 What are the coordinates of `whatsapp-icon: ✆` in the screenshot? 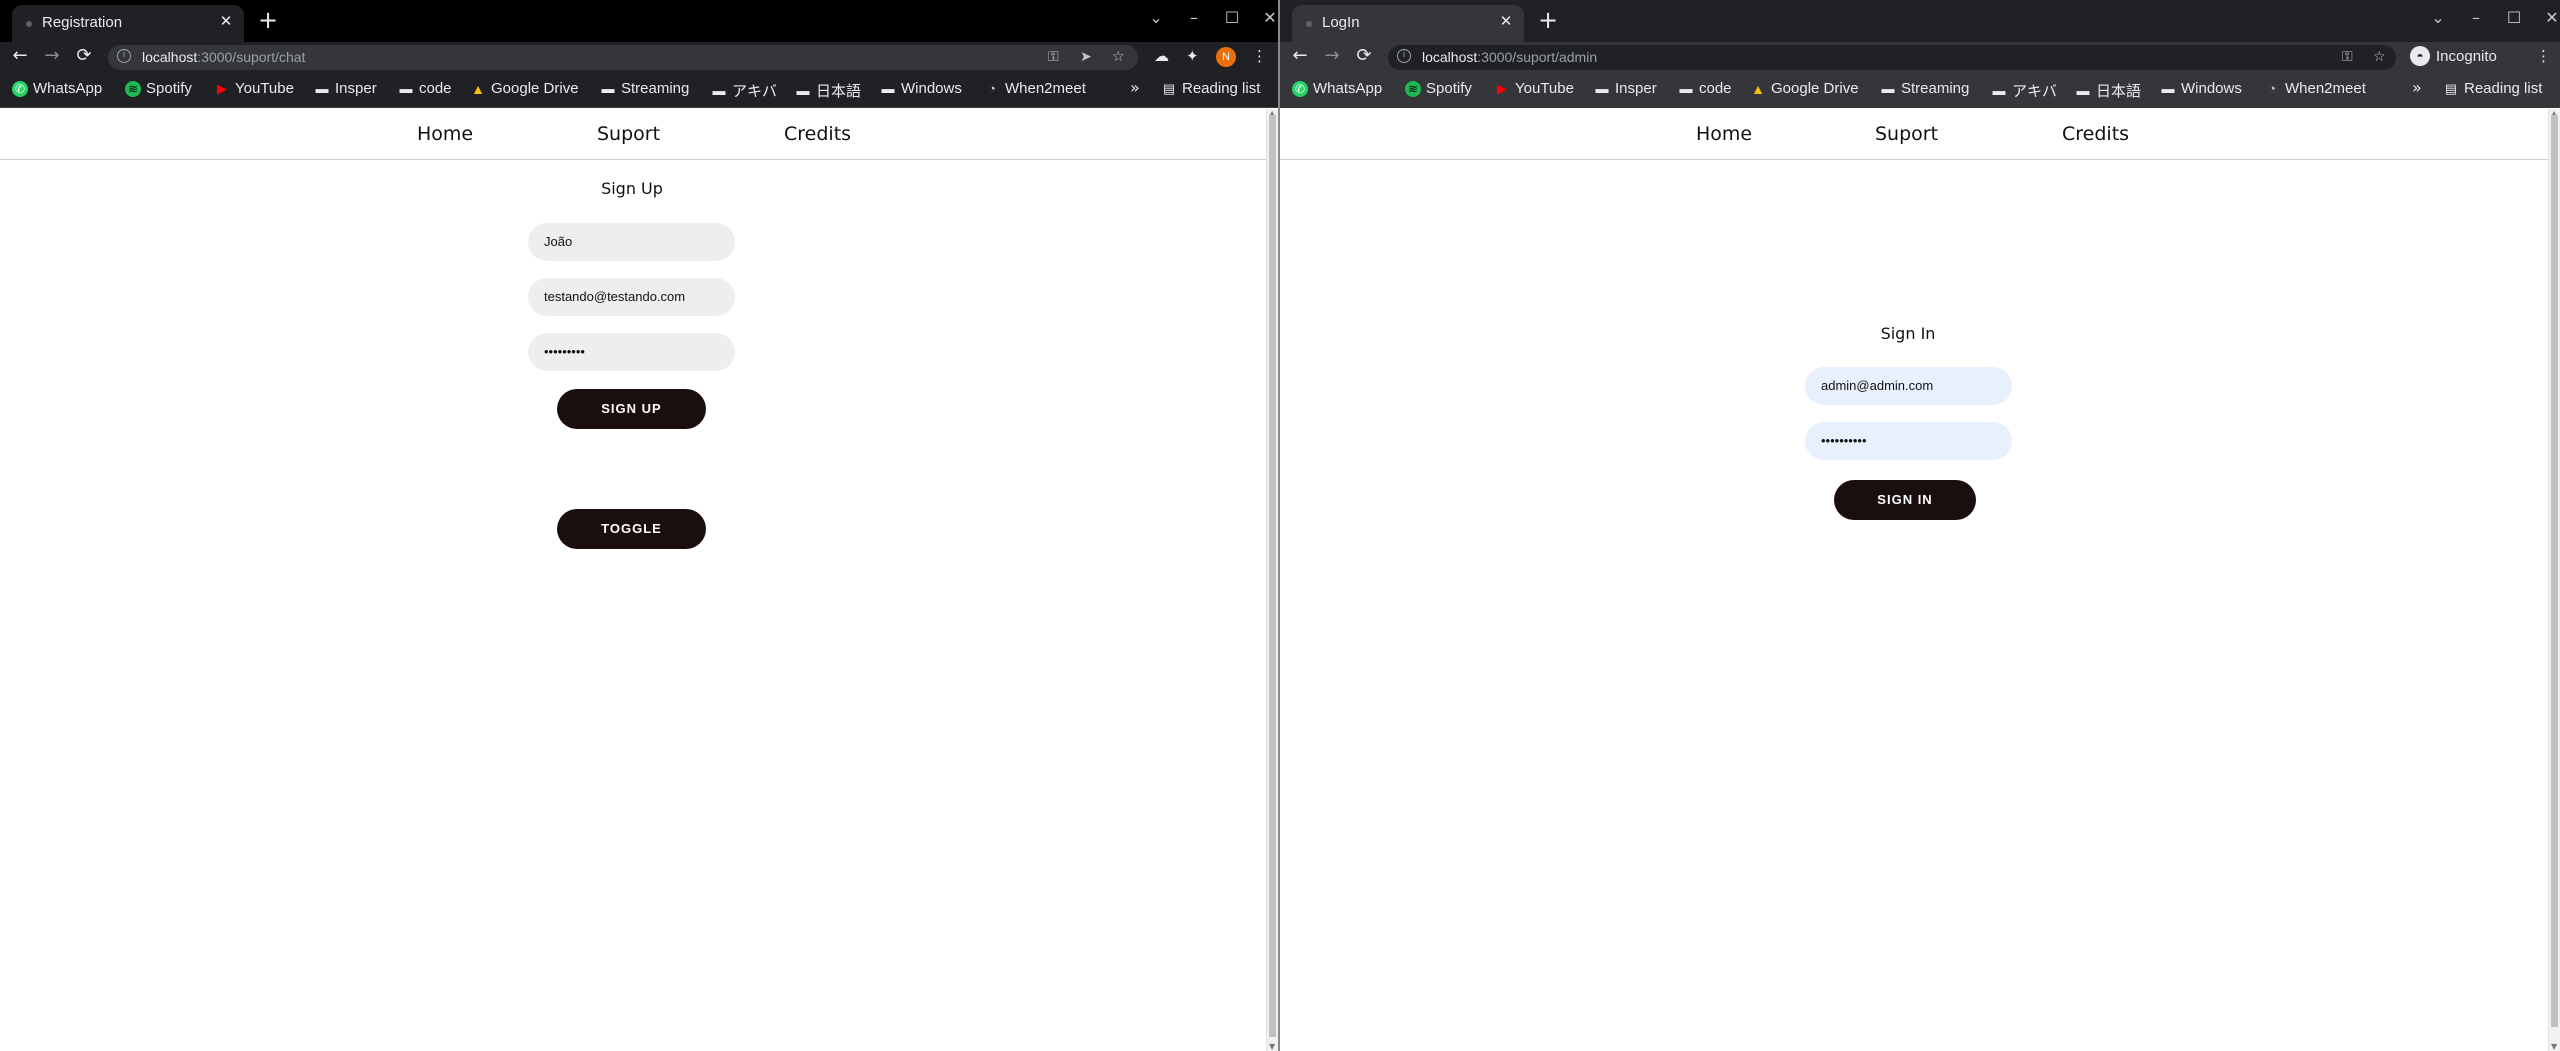 It's located at (1300, 88).